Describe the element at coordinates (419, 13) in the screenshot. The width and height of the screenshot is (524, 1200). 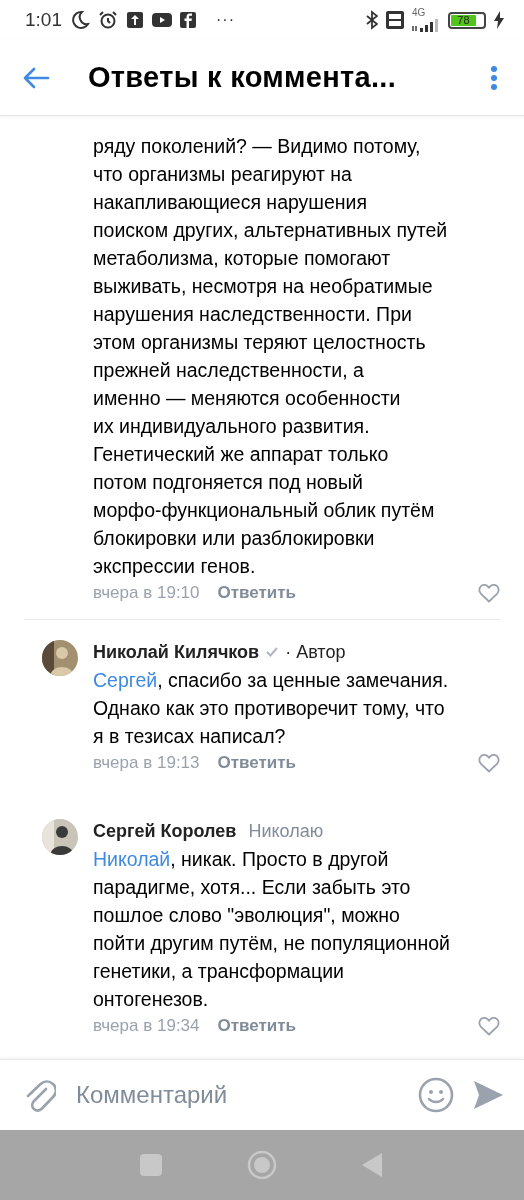
I see `network-type: 4G` at that location.